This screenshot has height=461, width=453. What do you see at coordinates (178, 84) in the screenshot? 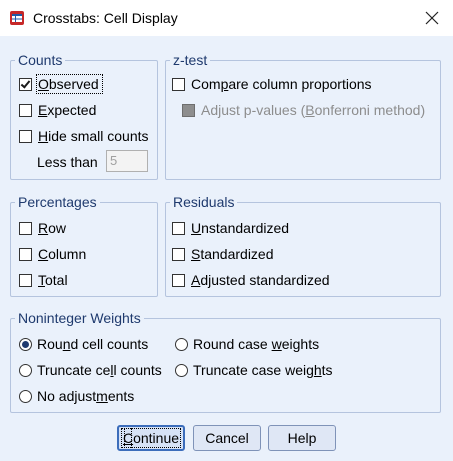
I see `compare-check-icon` at bounding box center [178, 84].